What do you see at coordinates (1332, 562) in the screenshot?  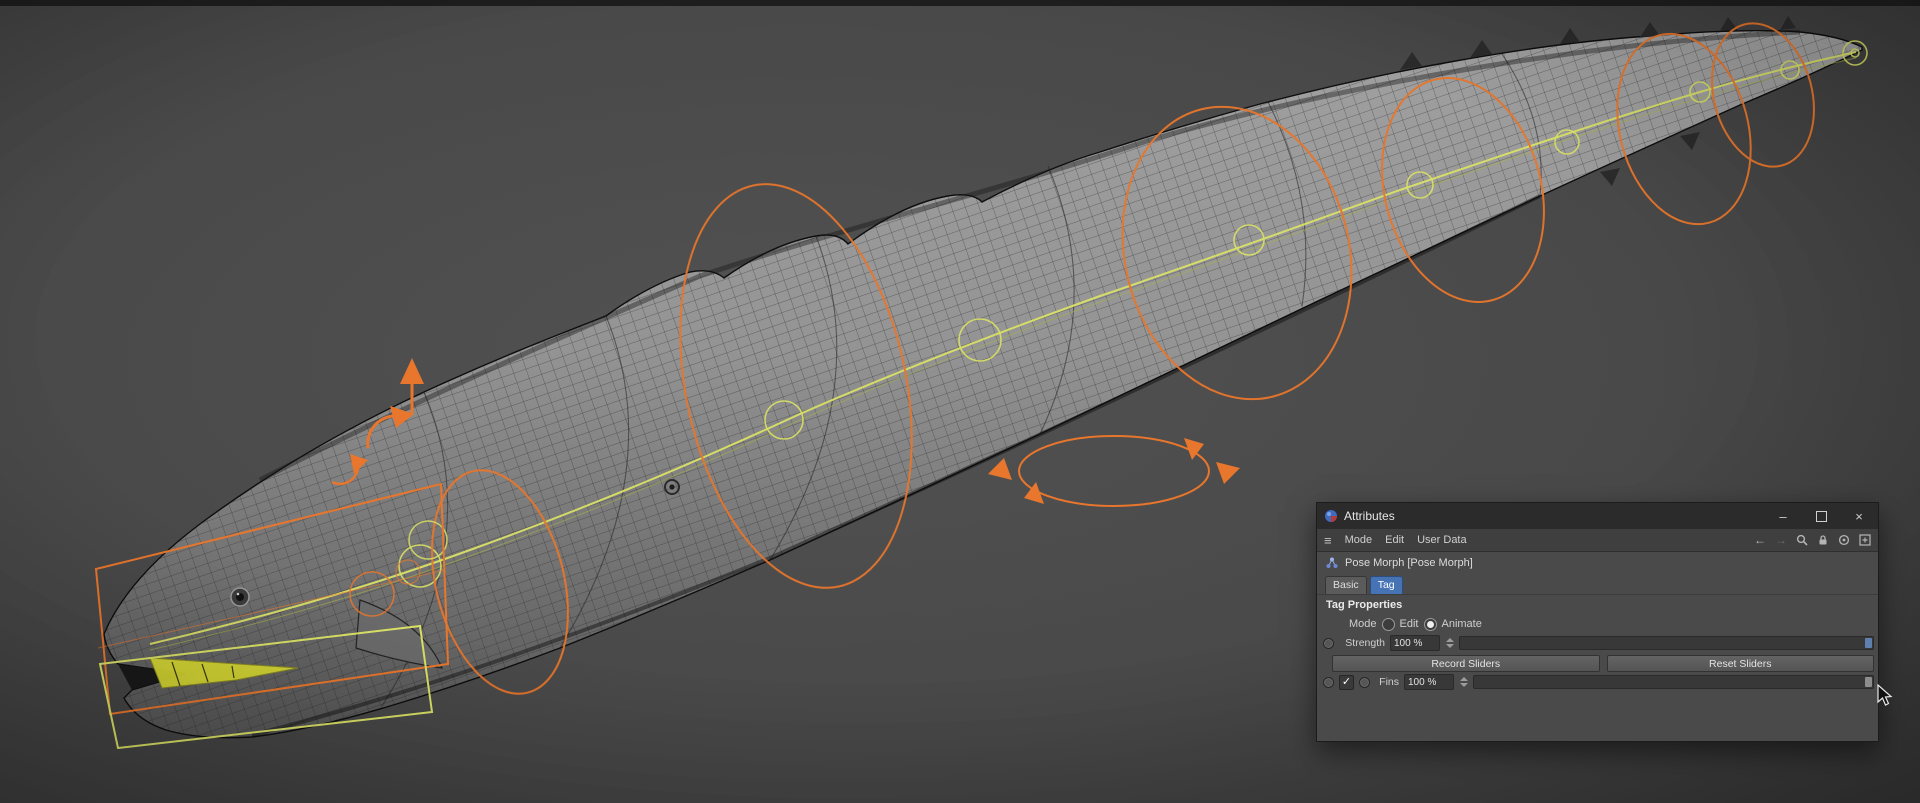 I see `pose-morph-tag-icon` at bounding box center [1332, 562].